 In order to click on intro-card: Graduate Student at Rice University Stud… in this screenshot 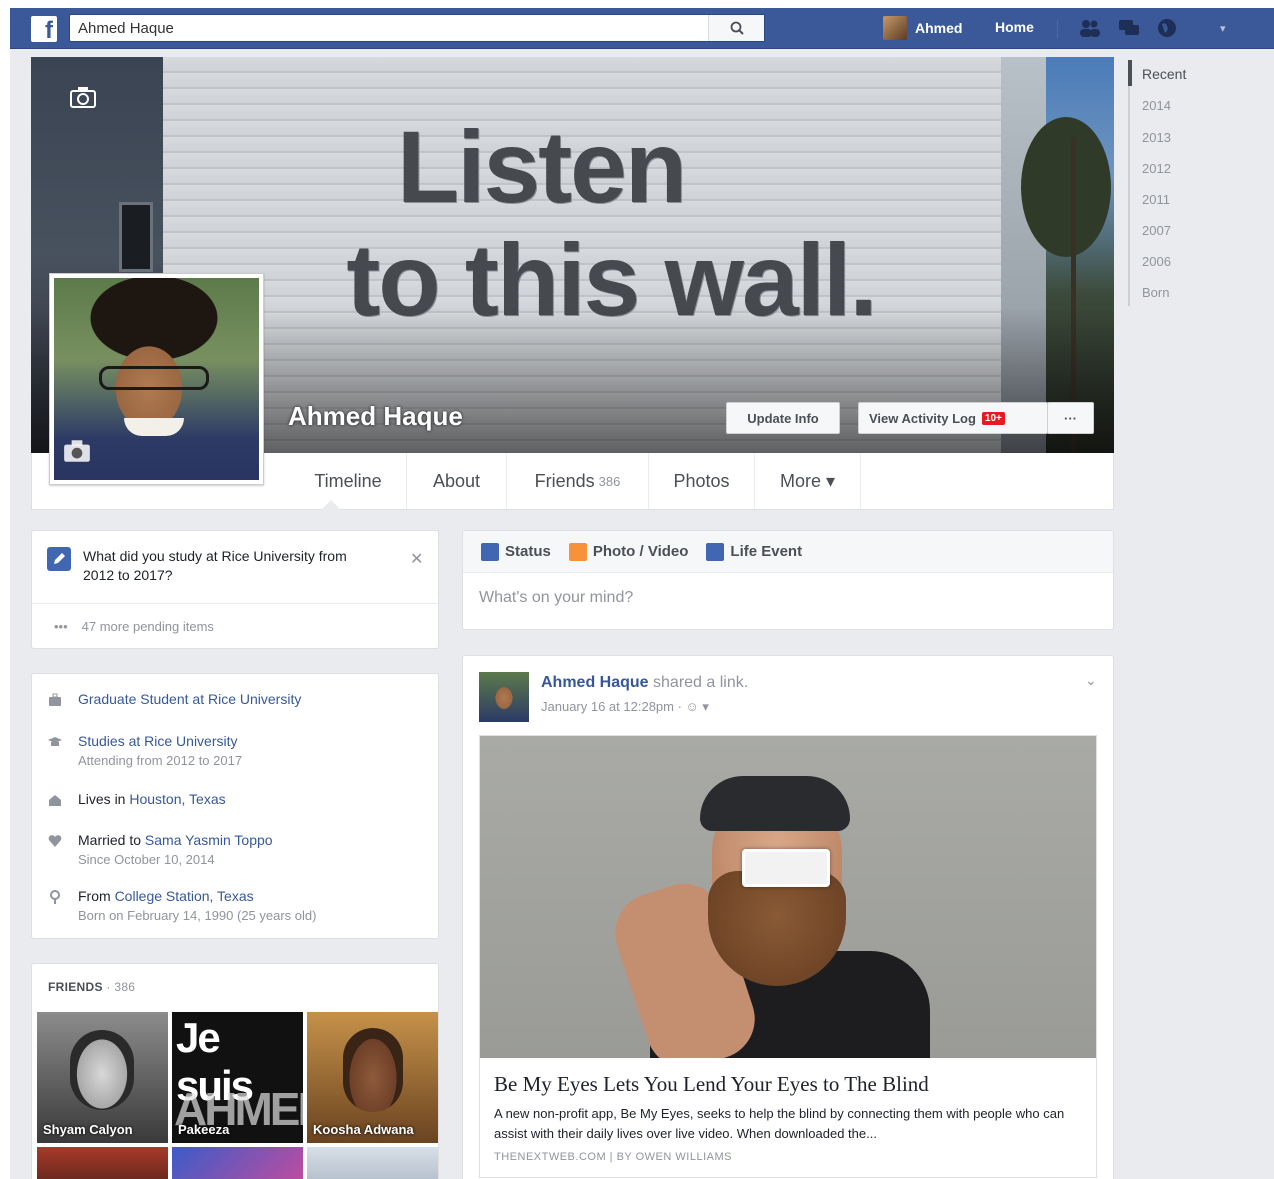, I will do `click(235, 806)`.